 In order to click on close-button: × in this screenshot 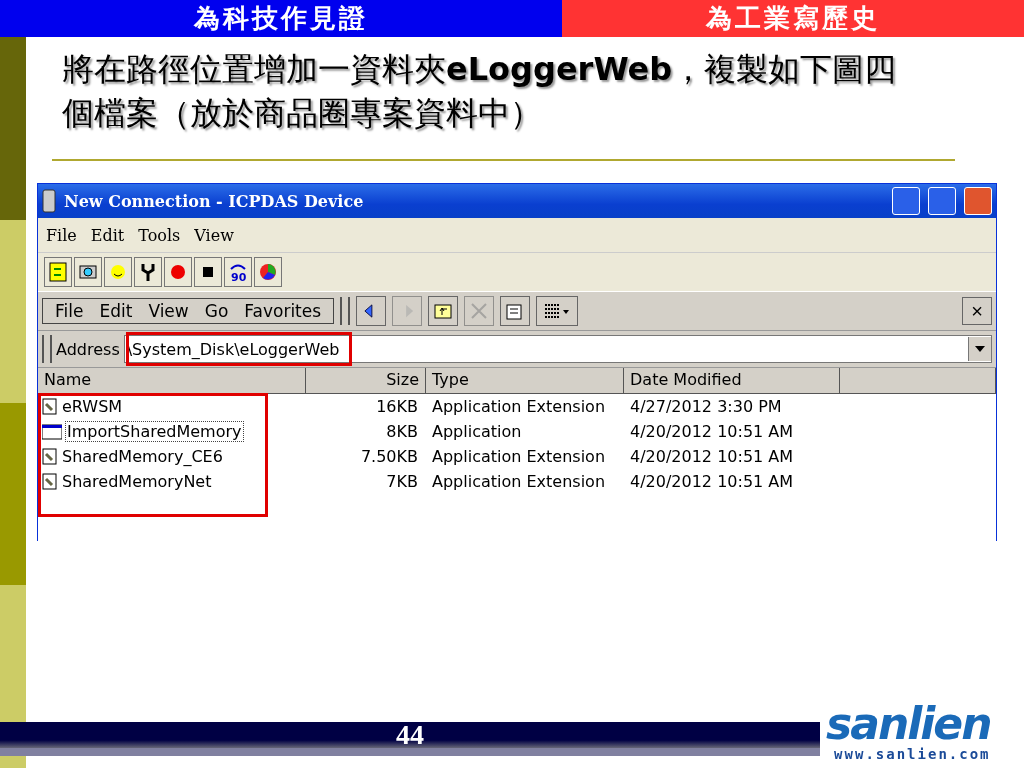, I will do `click(977, 311)`.